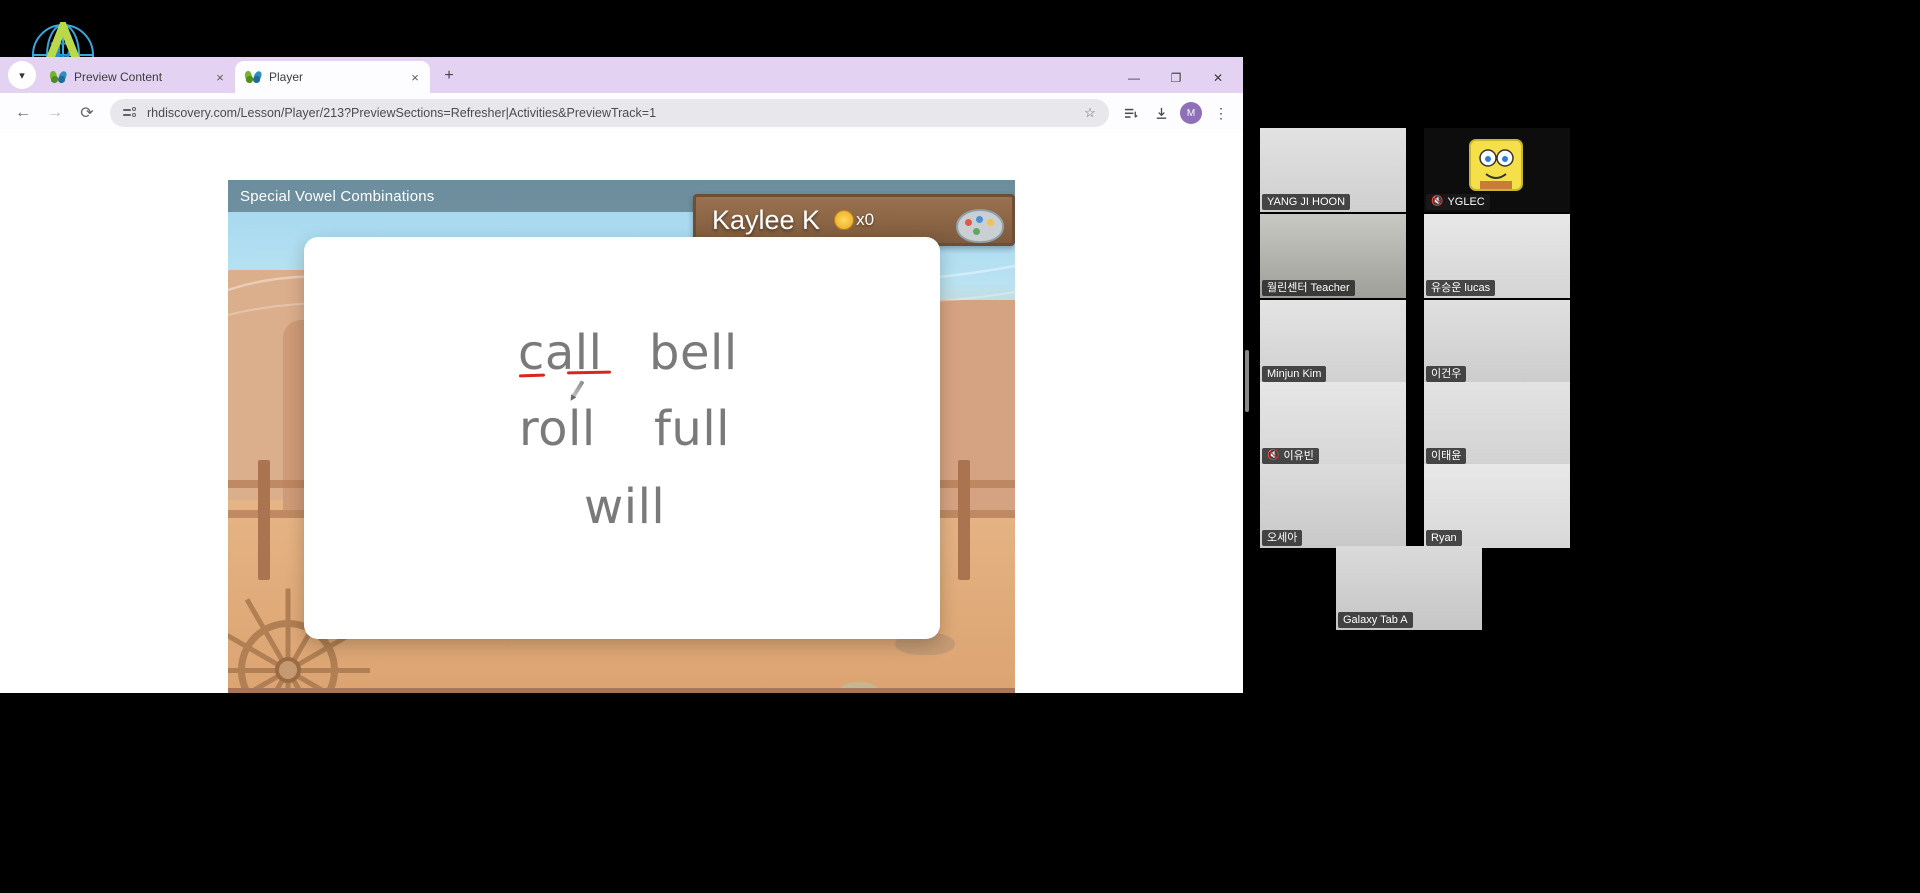 Image resolution: width=1920 pixels, height=893 pixels. I want to click on video-tile-teacher: 월린센터 Teacher, so click(1333, 256).